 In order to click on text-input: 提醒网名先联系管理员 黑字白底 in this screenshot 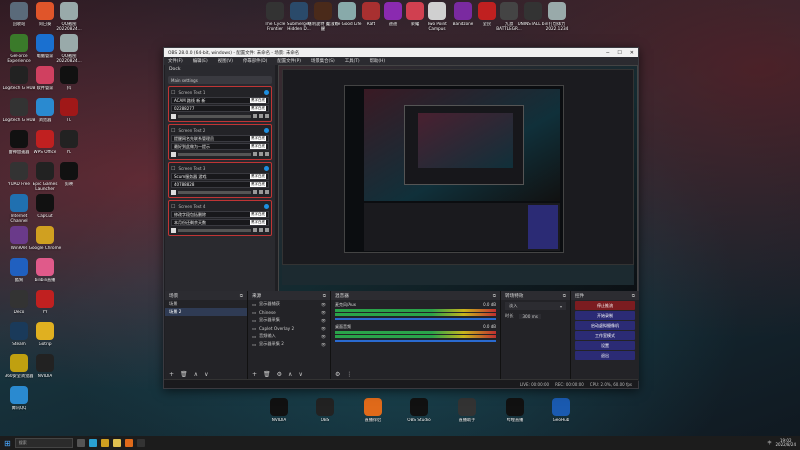, I will do `click(220, 138)`.